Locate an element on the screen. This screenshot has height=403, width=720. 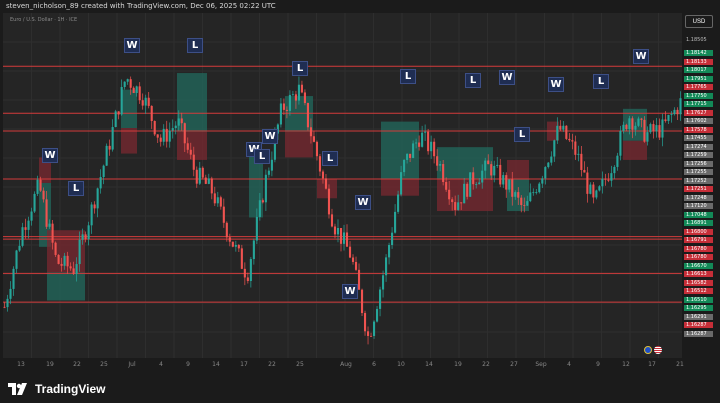
currency-button: USD is located at coordinates (699, 21).